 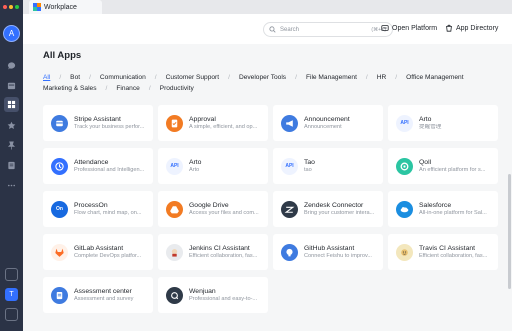 I want to click on app-name: Jenkins CI Assistant, so click(x=219, y=248).